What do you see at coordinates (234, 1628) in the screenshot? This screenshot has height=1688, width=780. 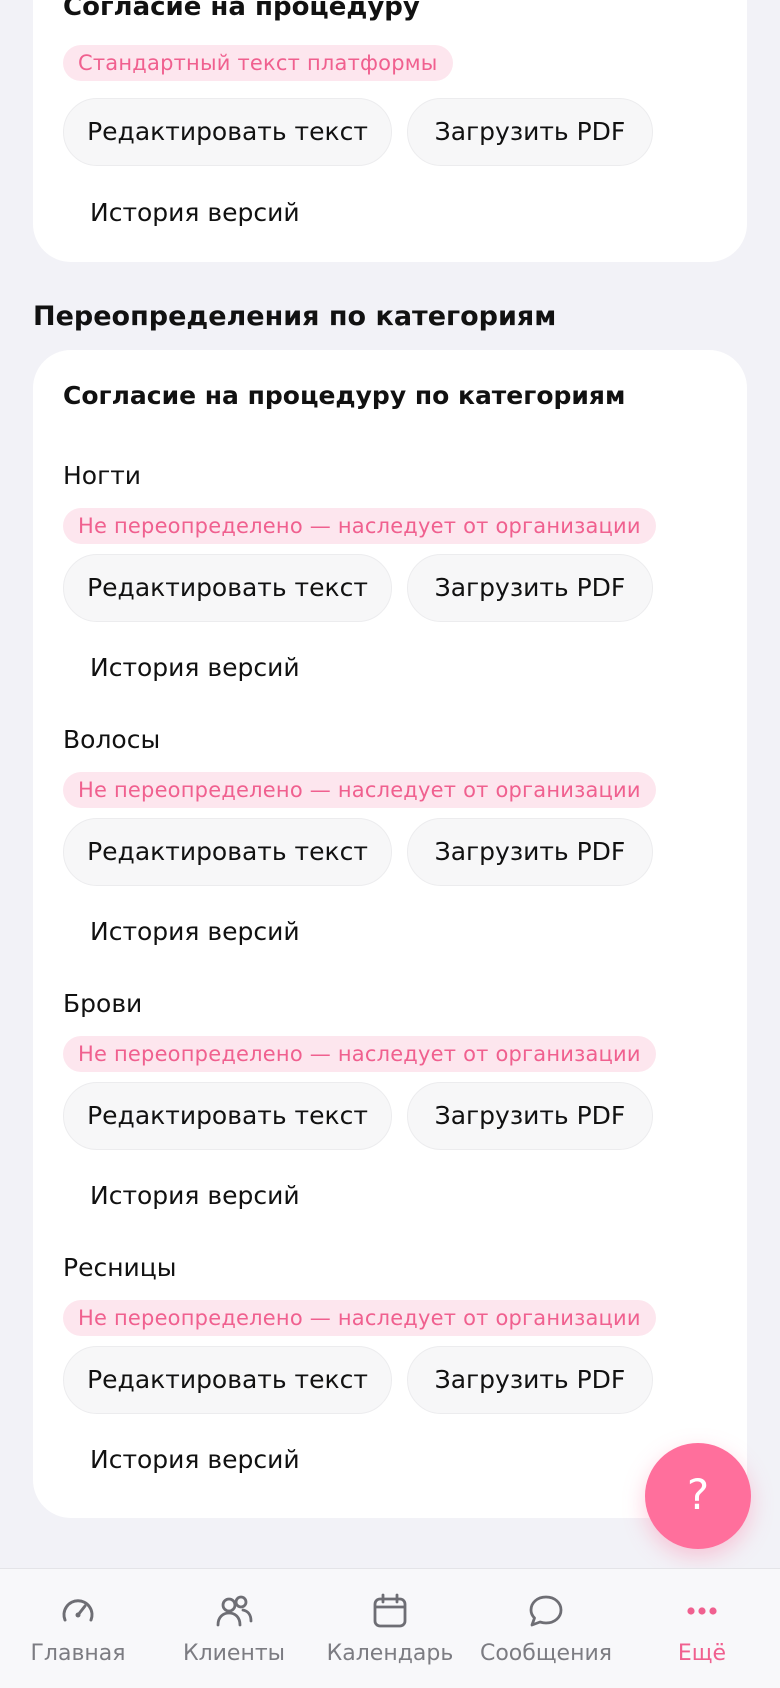 I see `tab-clients: Клиенты` at bounding box center [234, 1628].